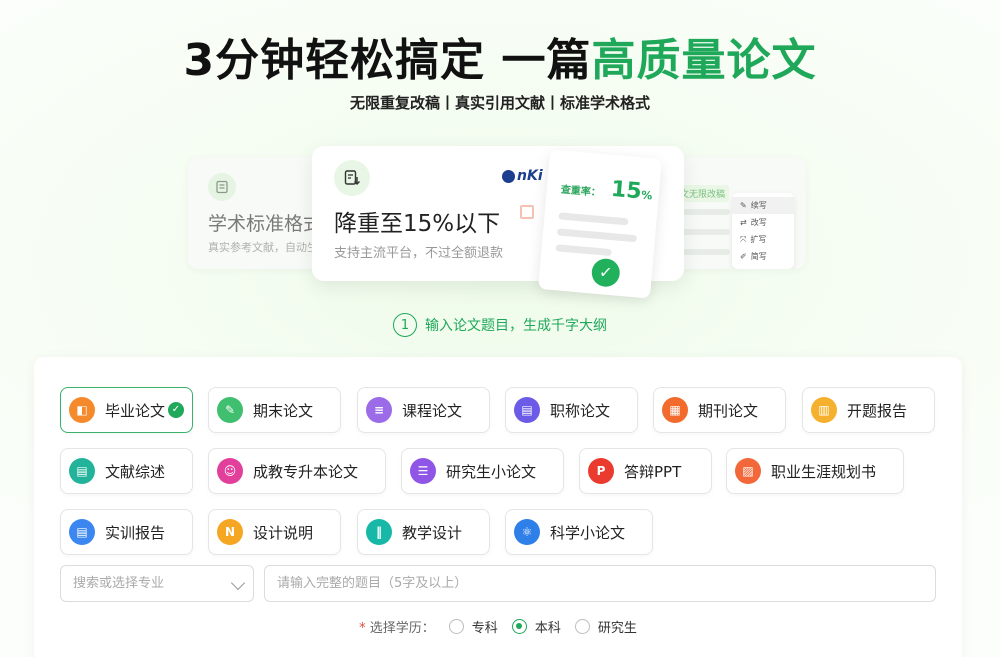 The image size is (1000, 657). What do you see at coordinates (617, 628) in the screenshot?
I see `radio-label: 研究生` at bounding box center [617, 628].